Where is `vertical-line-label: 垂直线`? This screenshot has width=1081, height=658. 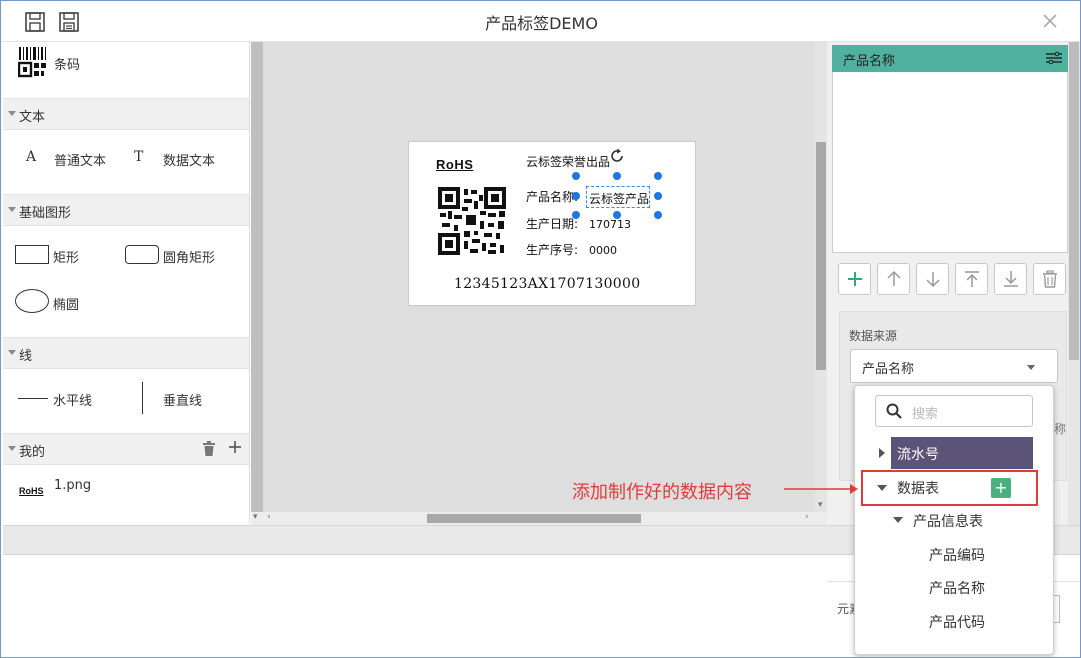 vertical-line-label: 垂直线 is located at coordinates (183, 401).